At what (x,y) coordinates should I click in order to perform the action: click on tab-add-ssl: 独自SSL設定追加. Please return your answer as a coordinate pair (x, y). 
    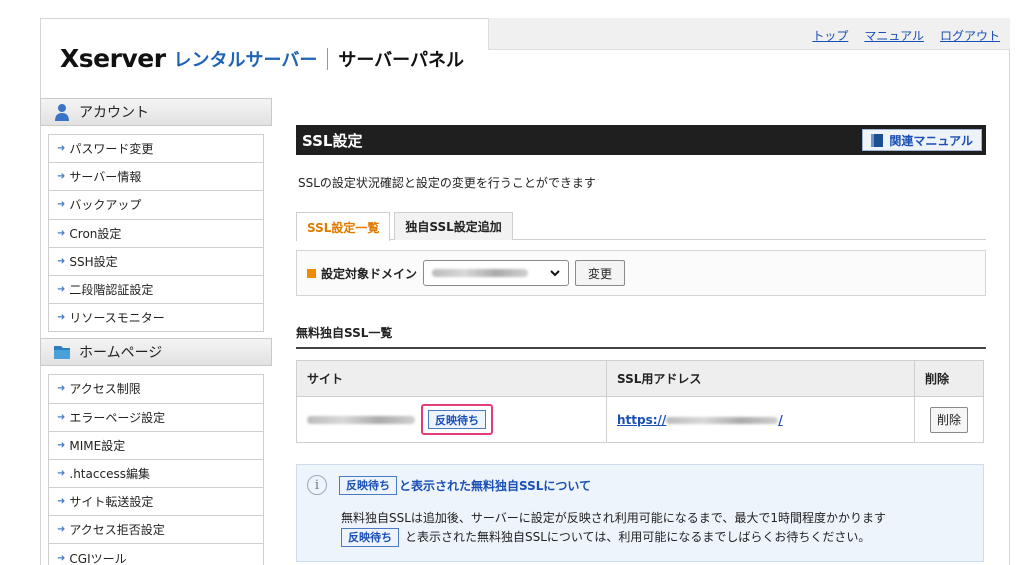
    Looking at the image, I should click on (453, 226).